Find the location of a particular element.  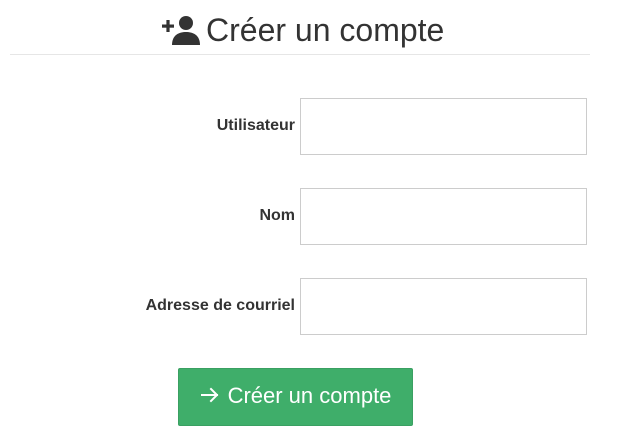

page-header: Créer un compte is located at coordinates (300, 27).